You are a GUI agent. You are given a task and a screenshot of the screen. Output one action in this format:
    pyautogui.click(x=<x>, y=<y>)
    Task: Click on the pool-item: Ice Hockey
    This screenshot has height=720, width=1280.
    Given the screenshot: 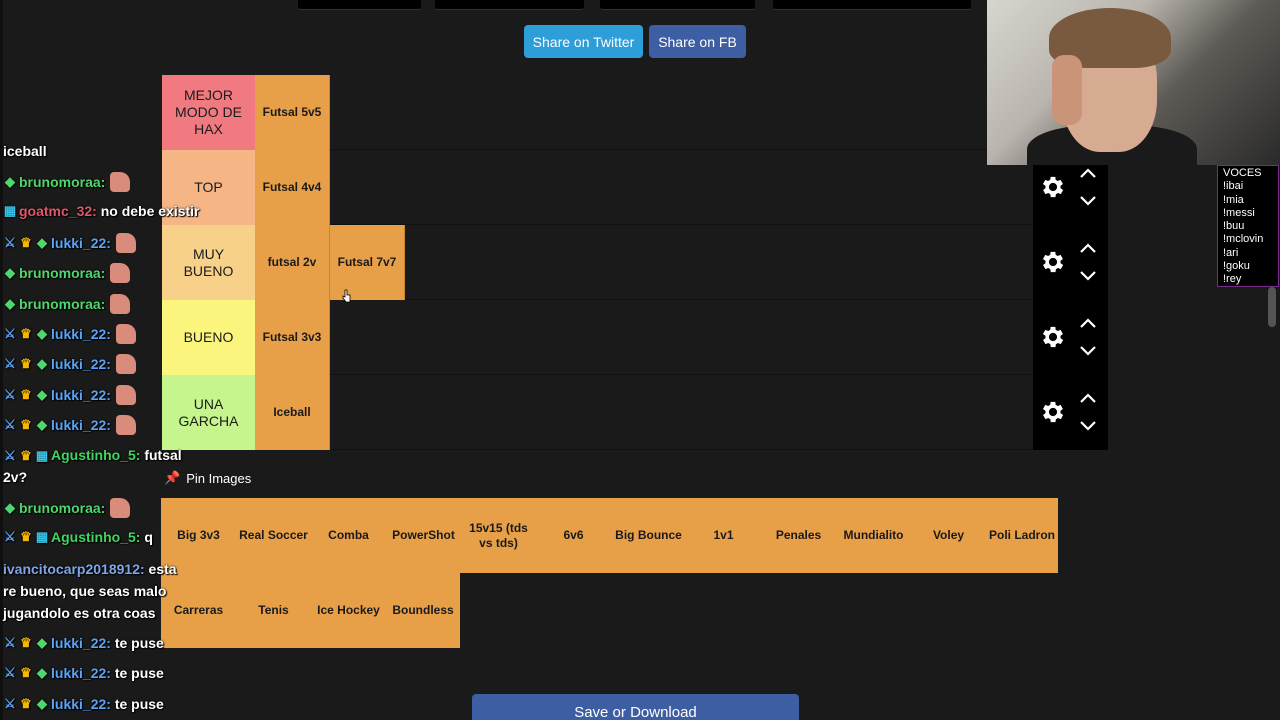 What is the action you would take?
    pyautogui.click(x=348, y=610)
    